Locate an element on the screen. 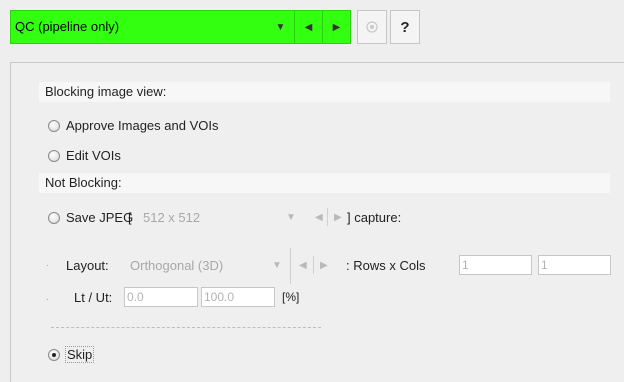  upper-threshold-input: 100.0 is located at coordinates (238, 297).